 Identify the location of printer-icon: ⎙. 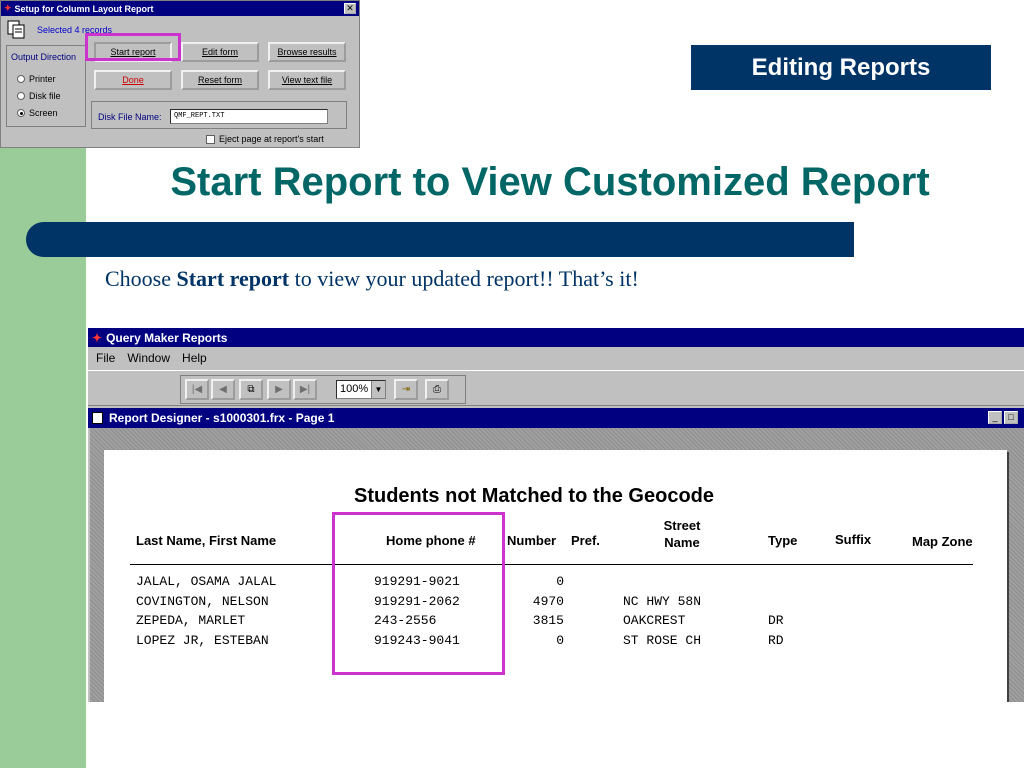
(437, 389).